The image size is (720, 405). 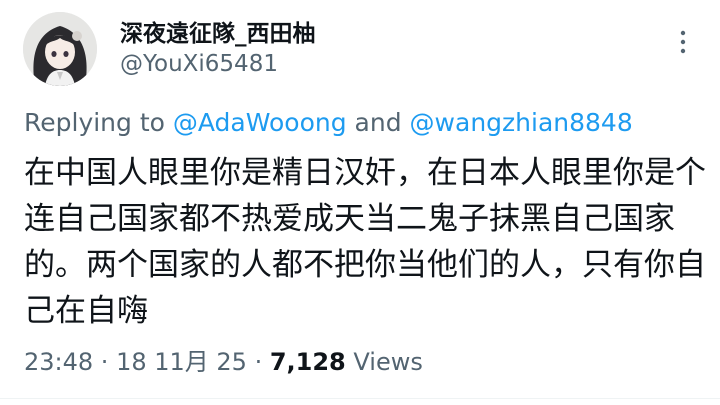 I want to click on avatar, so click(x=60, y=49).